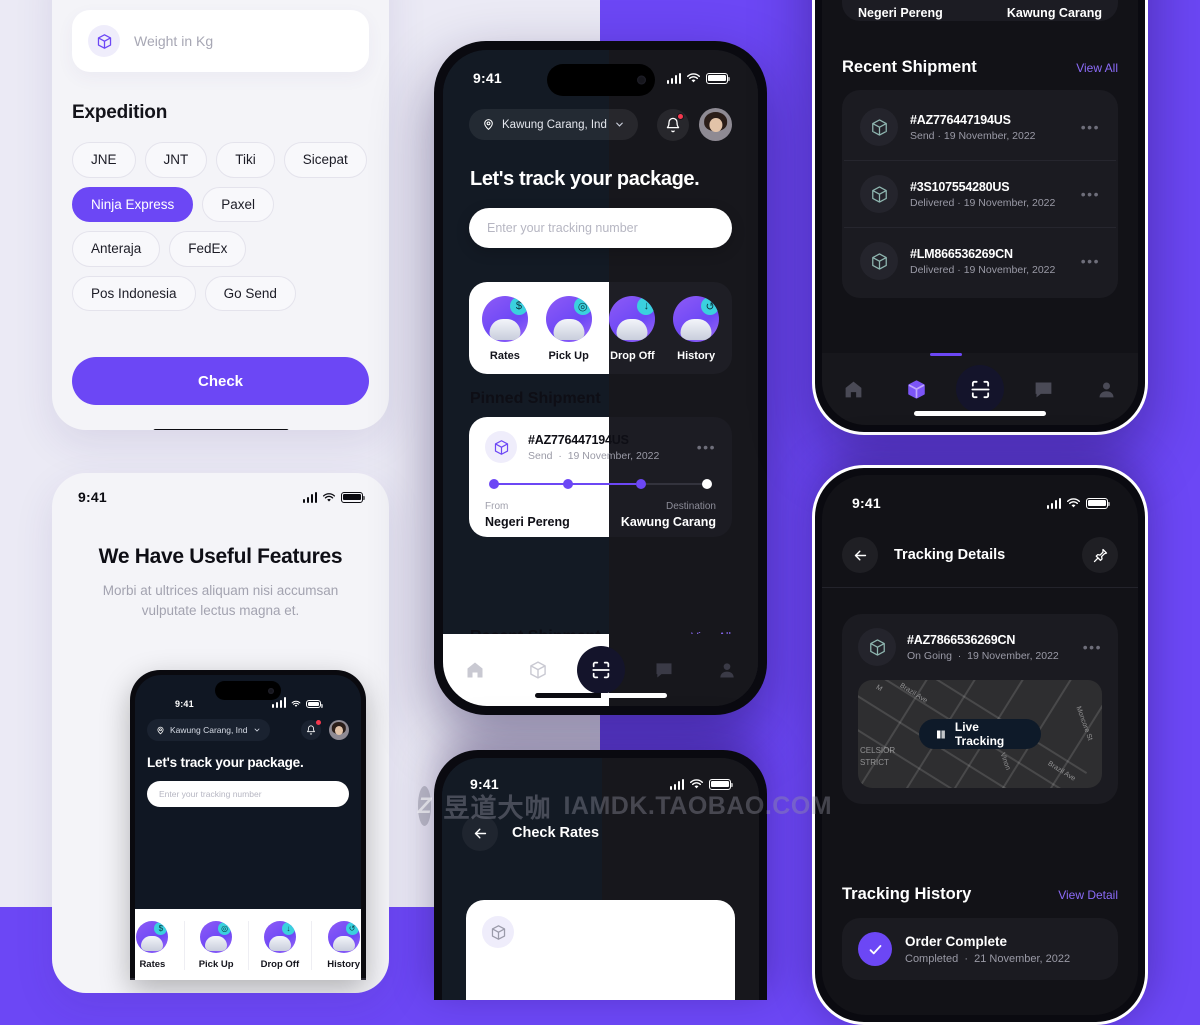 Image resolution: width=1200 pixels, height=1025 pixels. What do you see at coordinates (646, 306) in the screenshot?
I see `art-badge: ↓` at bounding box center [646, 306].